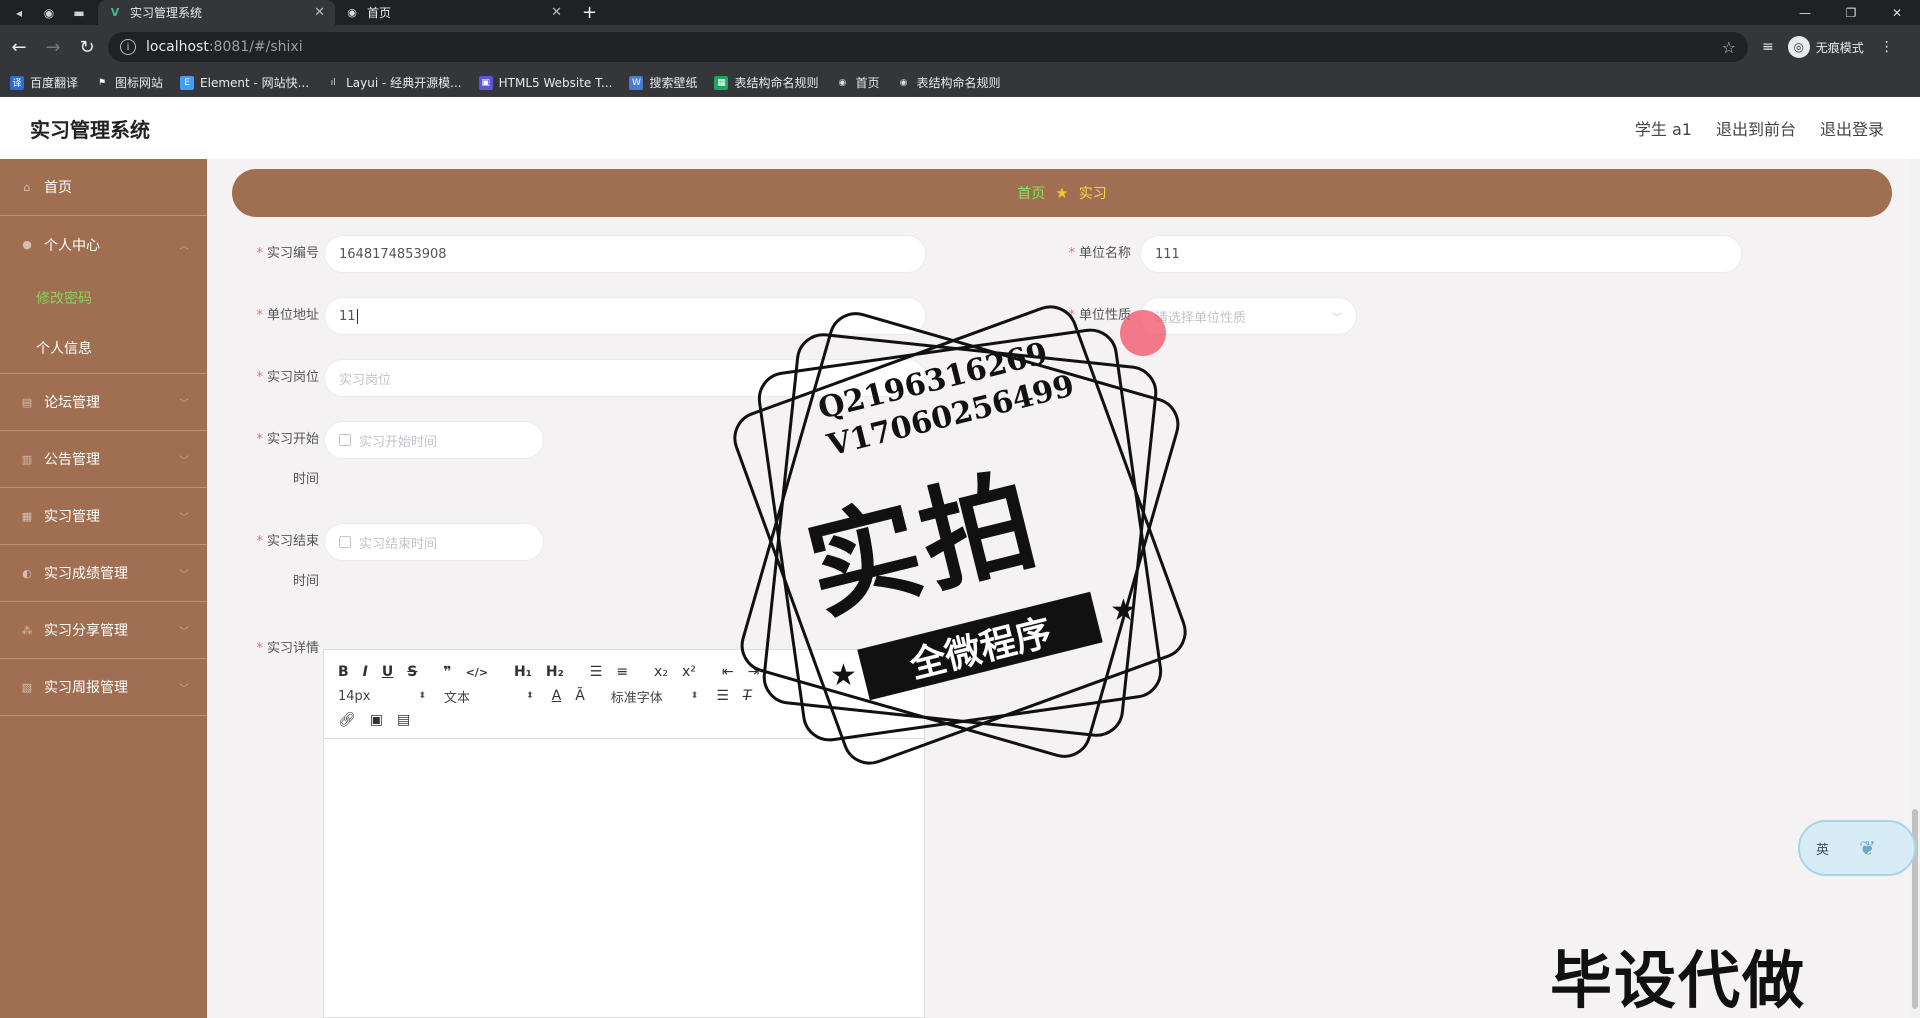 The image size is (1920, 1018). What do you see at coordinates (453, 12) in the screenshot?
I see `tab-home: ◉ 首页 ✕` at bounding box center [453, 12].